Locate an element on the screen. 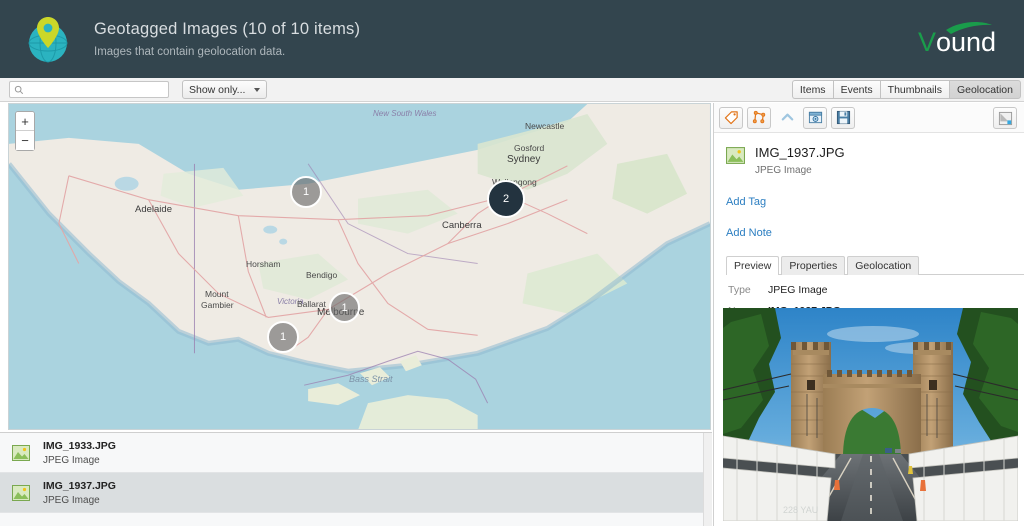 The image size is (1024, 526). property-row-type: Type JPEG Image is located at coordinates (876, 290).